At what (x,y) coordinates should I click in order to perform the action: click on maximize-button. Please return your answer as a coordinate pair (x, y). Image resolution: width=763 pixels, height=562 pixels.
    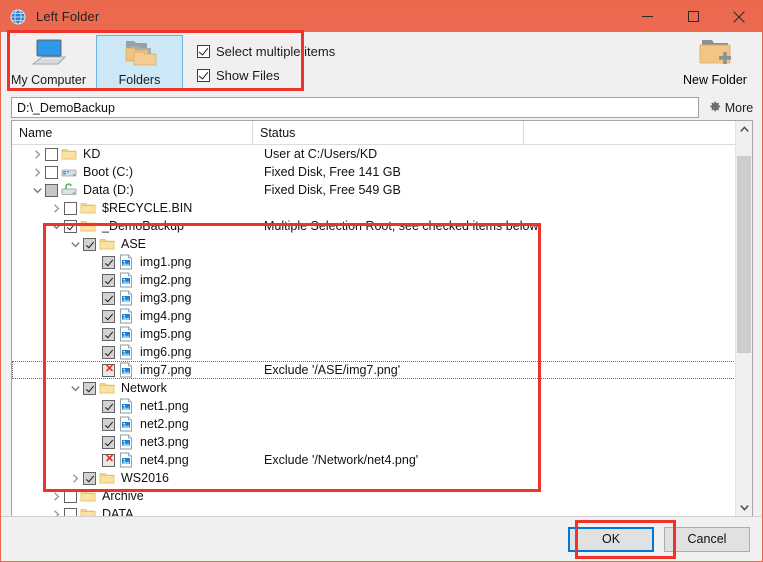
    Looking at the image, I should click on (693, 16).